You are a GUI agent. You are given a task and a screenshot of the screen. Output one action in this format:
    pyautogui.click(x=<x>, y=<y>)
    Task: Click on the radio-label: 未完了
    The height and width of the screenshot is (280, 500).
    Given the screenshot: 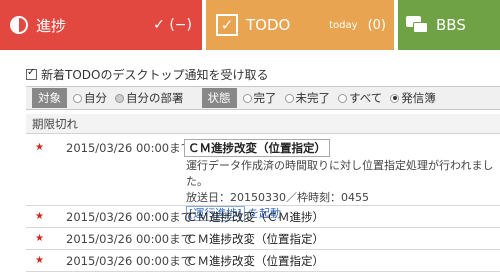 What is the action you would take?
    pyautogui.click(x=313, y=98)
    